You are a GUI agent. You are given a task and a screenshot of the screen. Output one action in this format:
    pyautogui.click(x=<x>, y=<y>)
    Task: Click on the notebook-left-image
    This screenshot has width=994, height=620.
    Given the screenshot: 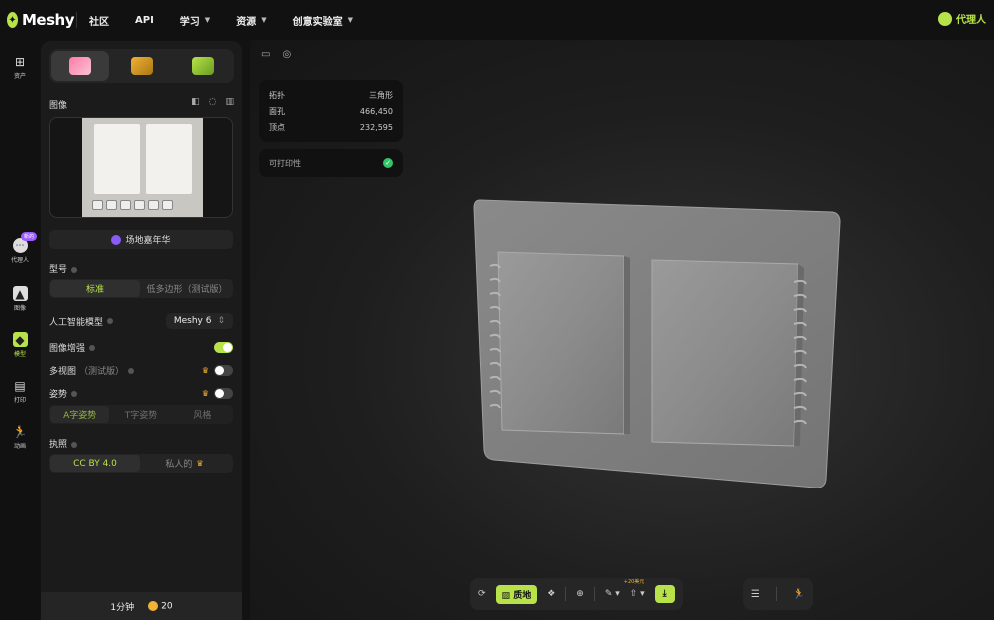 What is the action you would take?
    pyautogui.click(x=117, y=159)
    